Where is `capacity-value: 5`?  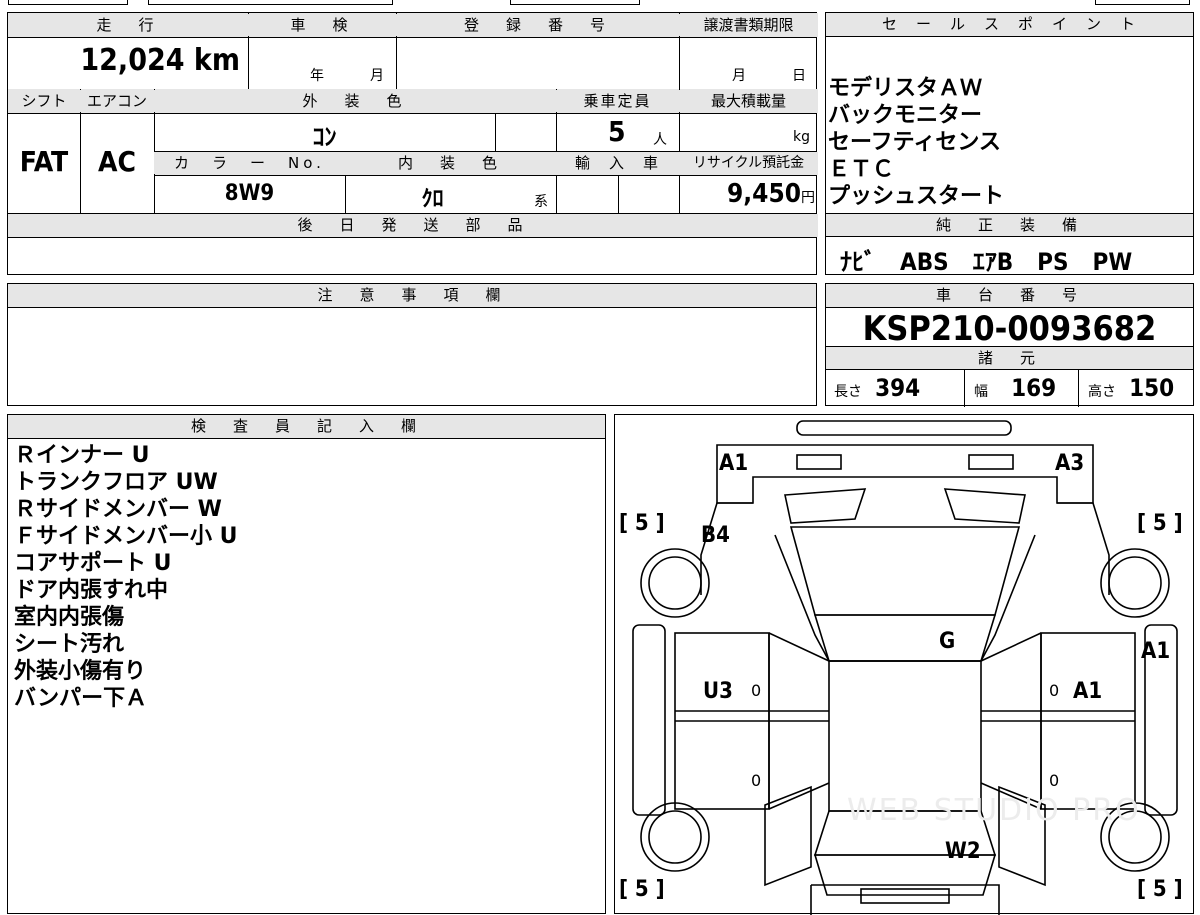 capacity-value: 5 is located at coordinates (617, 131).